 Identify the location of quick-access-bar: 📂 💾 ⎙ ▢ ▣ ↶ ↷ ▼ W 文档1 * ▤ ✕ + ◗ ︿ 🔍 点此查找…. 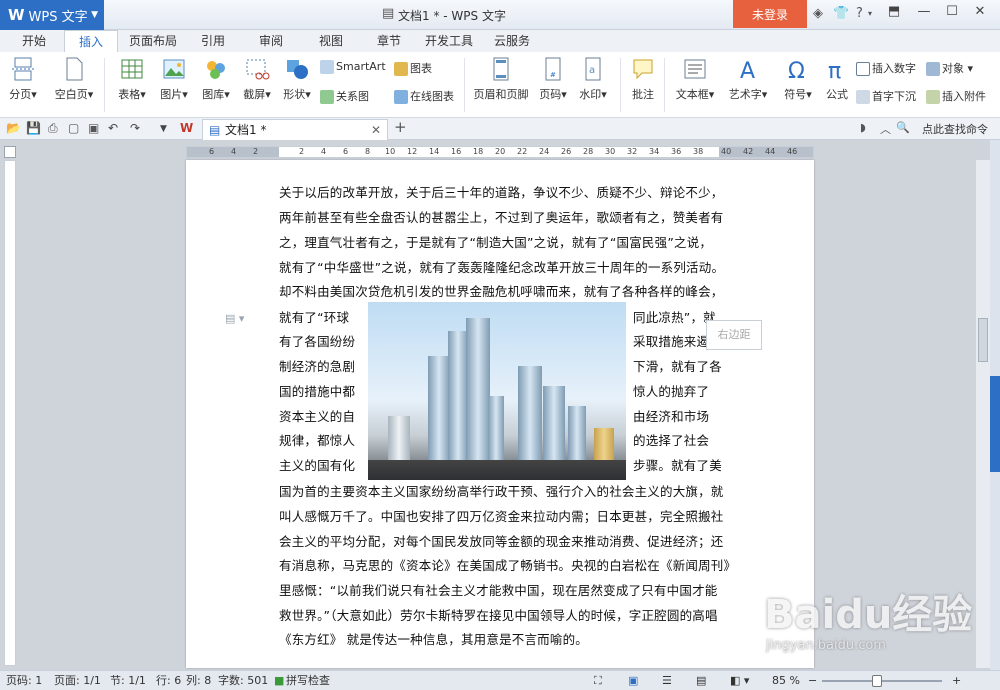
(500, 129).